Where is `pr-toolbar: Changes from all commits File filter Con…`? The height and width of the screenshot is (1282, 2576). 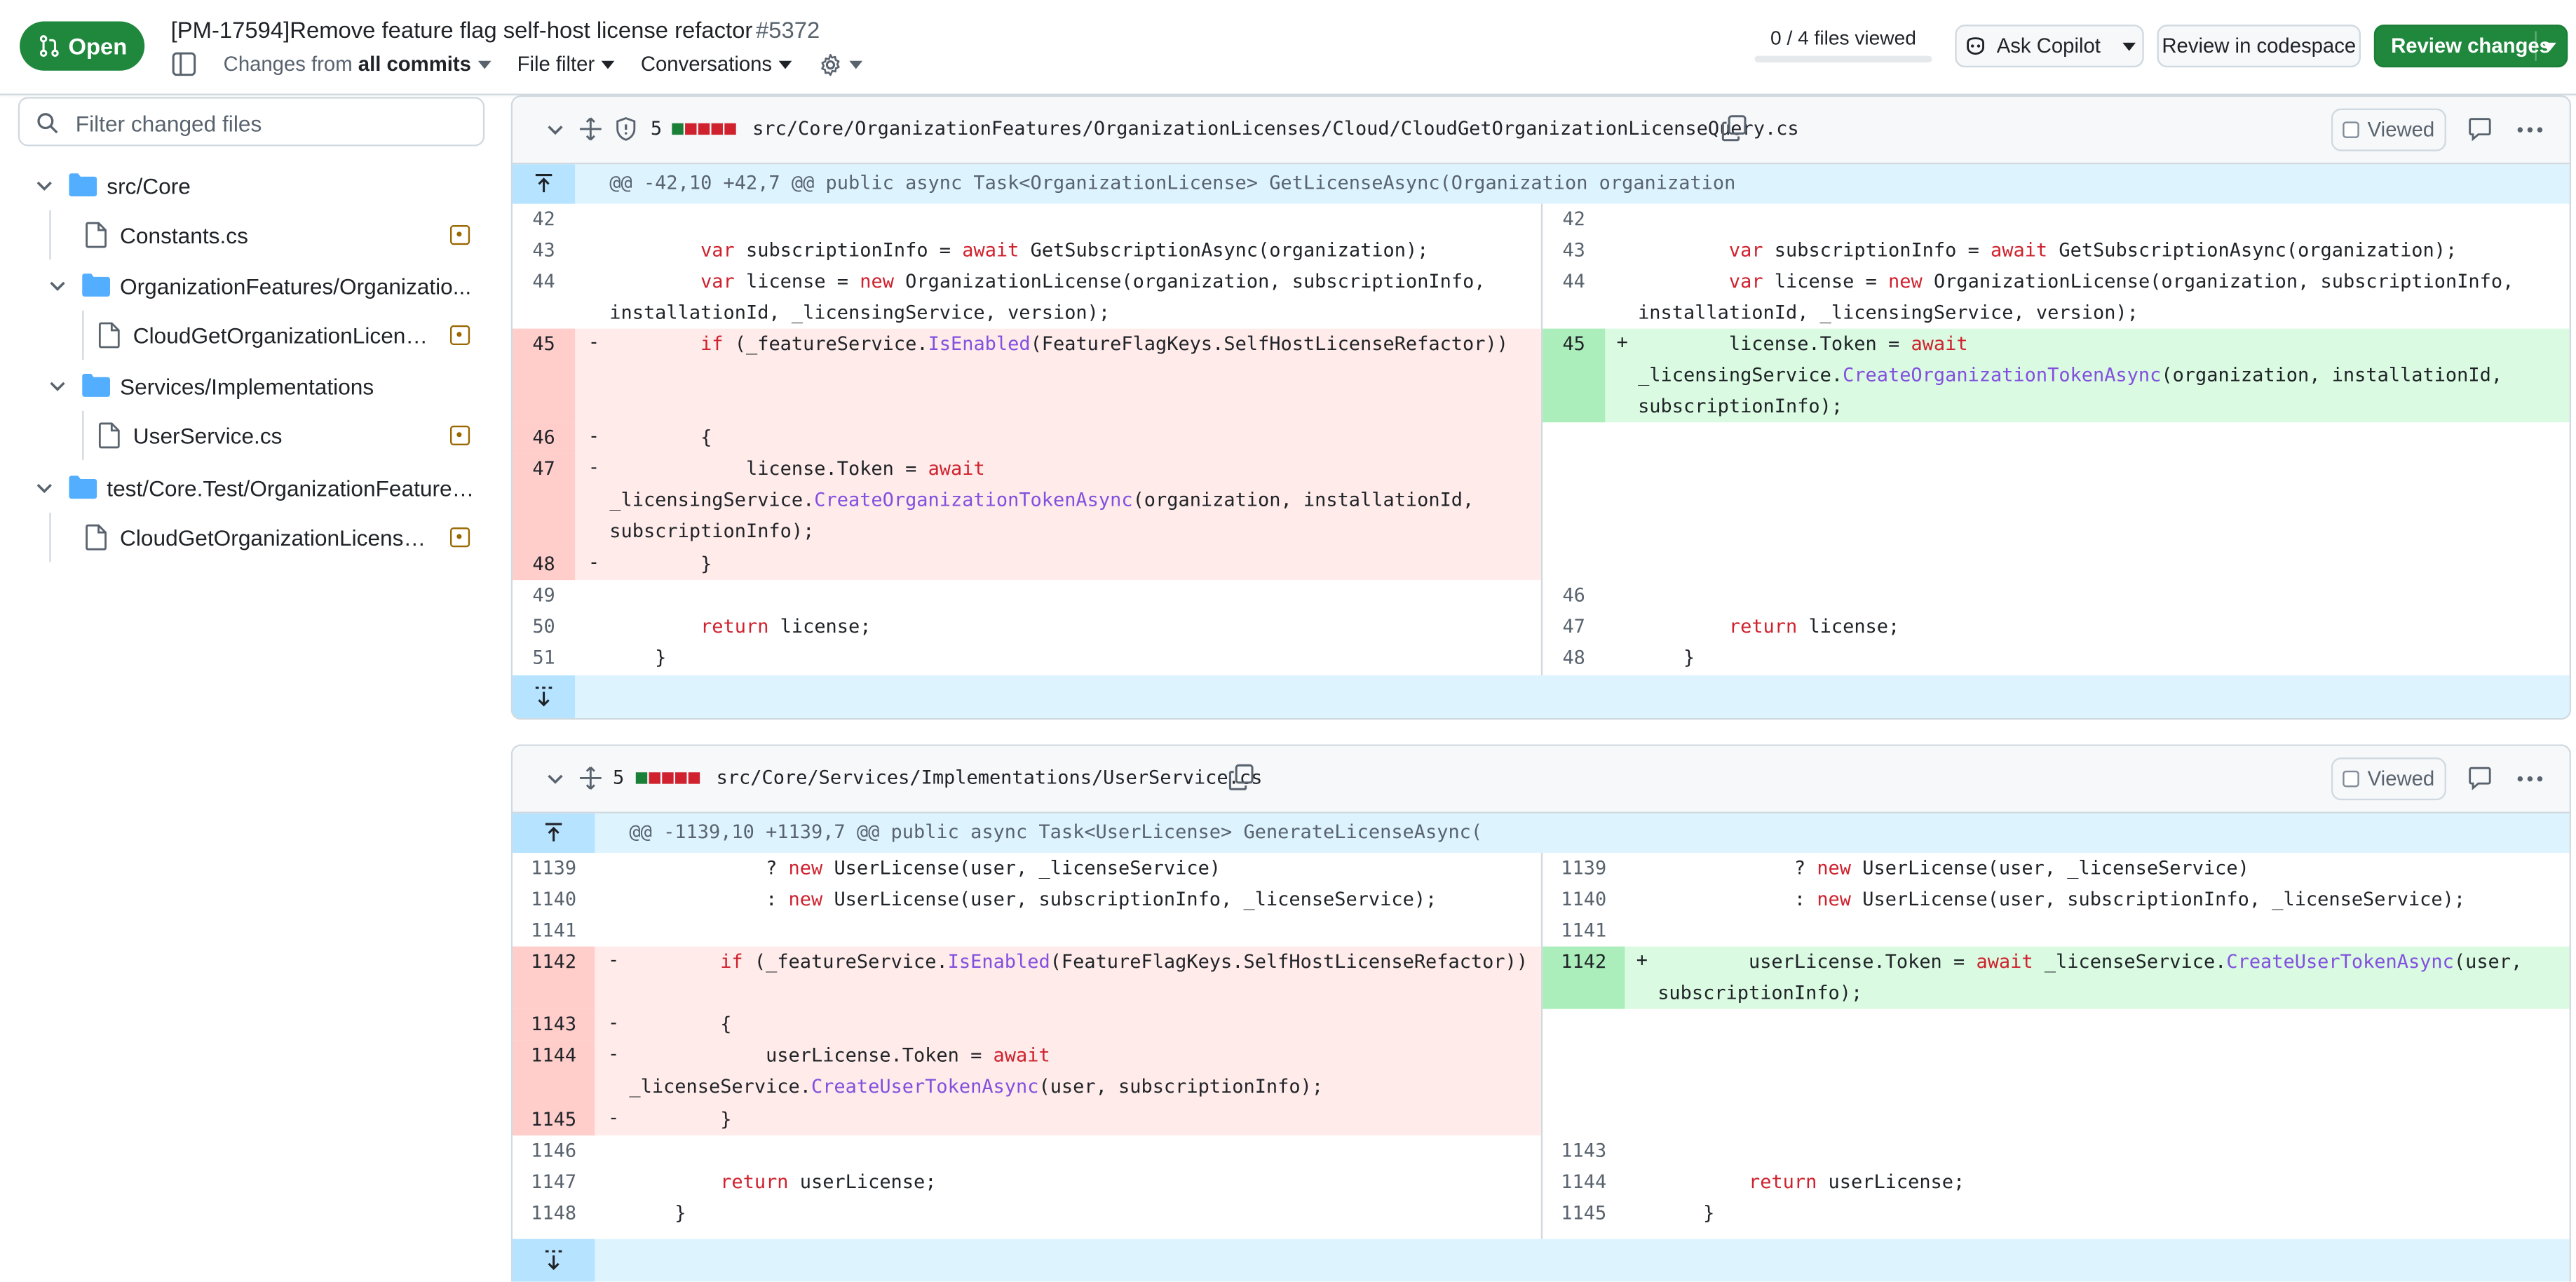 pr-toolbar: Changes from all commits File filter Con… is located at coordinates (516, 64).